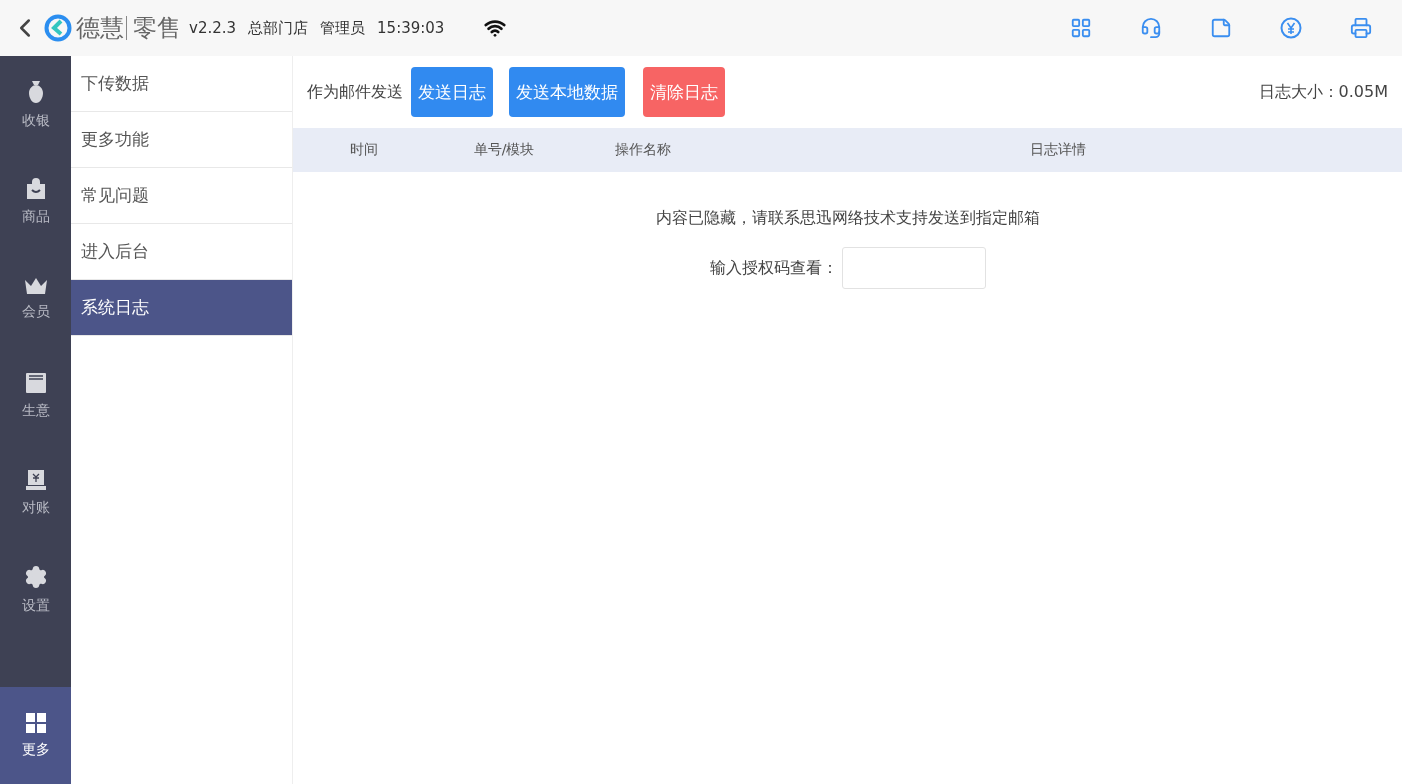 Image resolution: width=1402 pixels, height=784 pixels. What do you see at coordinates (567, 92) in the screenshot?
I see `action-button: 发送本地数据` at bounding box center [567, 92].